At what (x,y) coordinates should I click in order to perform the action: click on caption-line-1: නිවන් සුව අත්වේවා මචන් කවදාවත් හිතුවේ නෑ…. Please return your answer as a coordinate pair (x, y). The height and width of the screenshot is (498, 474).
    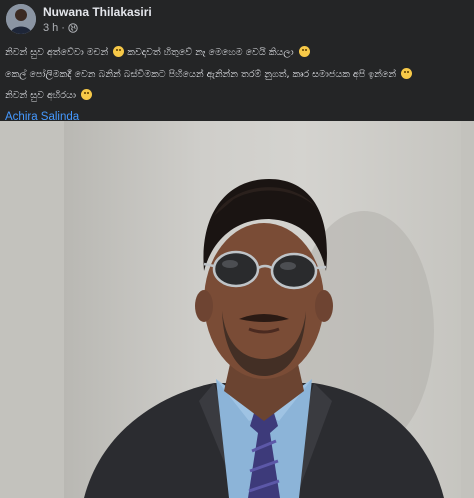
    Looking at the image, I should click on (238, 53).